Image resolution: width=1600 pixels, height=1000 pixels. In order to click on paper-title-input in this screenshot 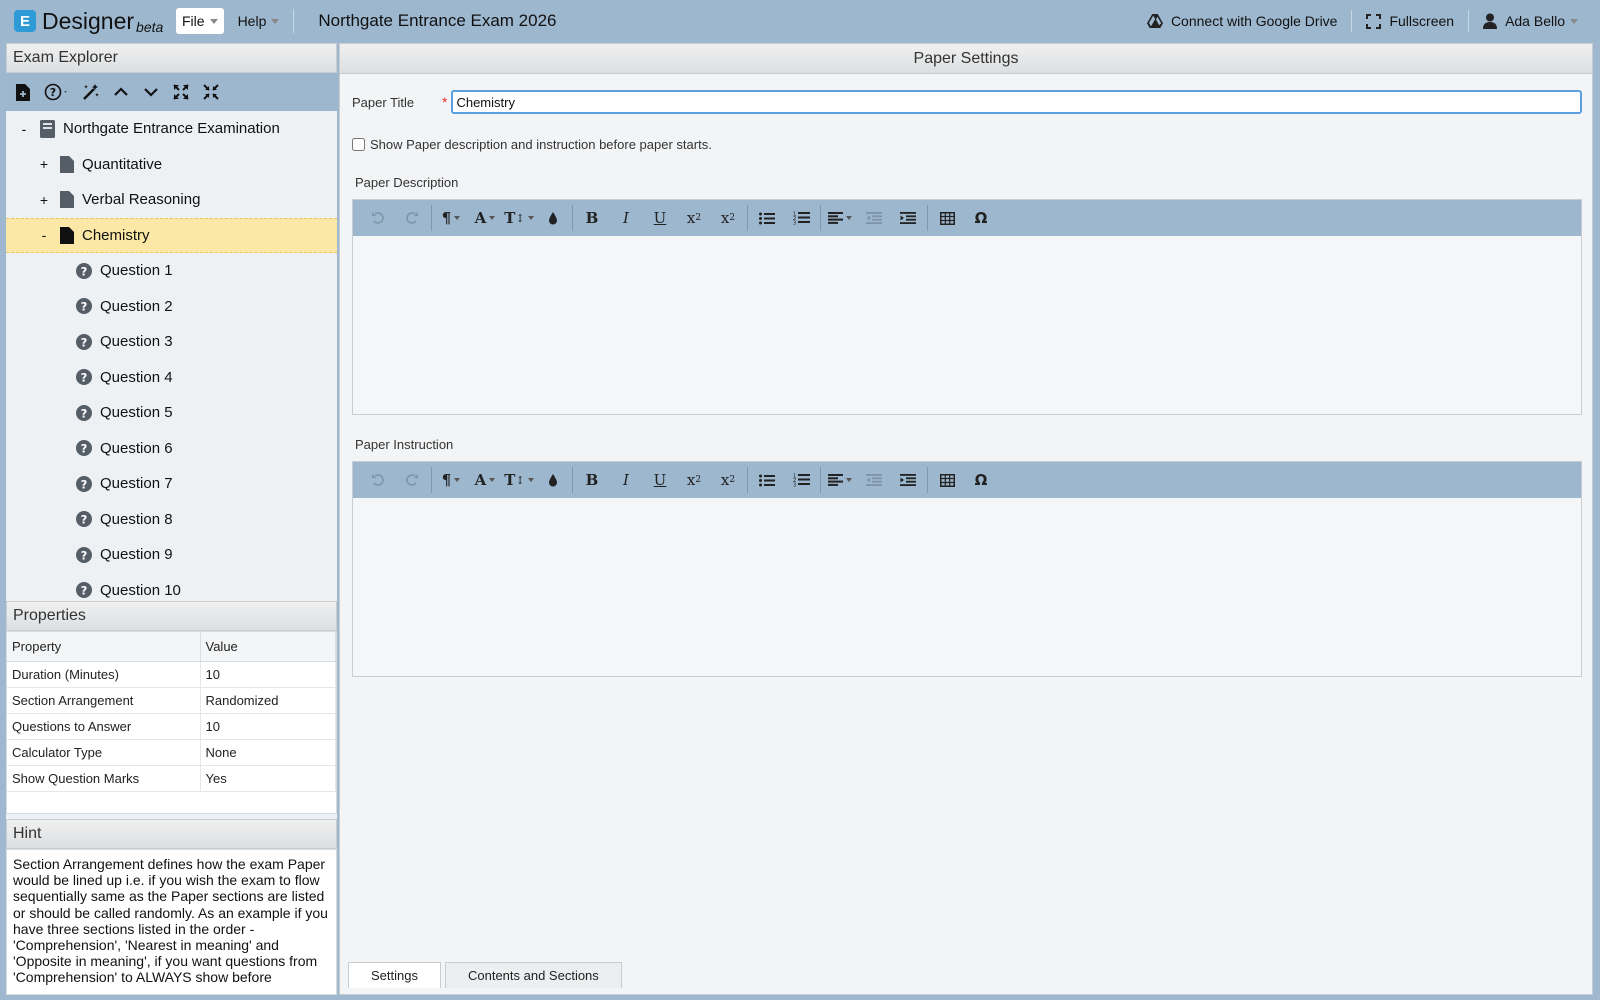, I will do `click(1016, 102)`.